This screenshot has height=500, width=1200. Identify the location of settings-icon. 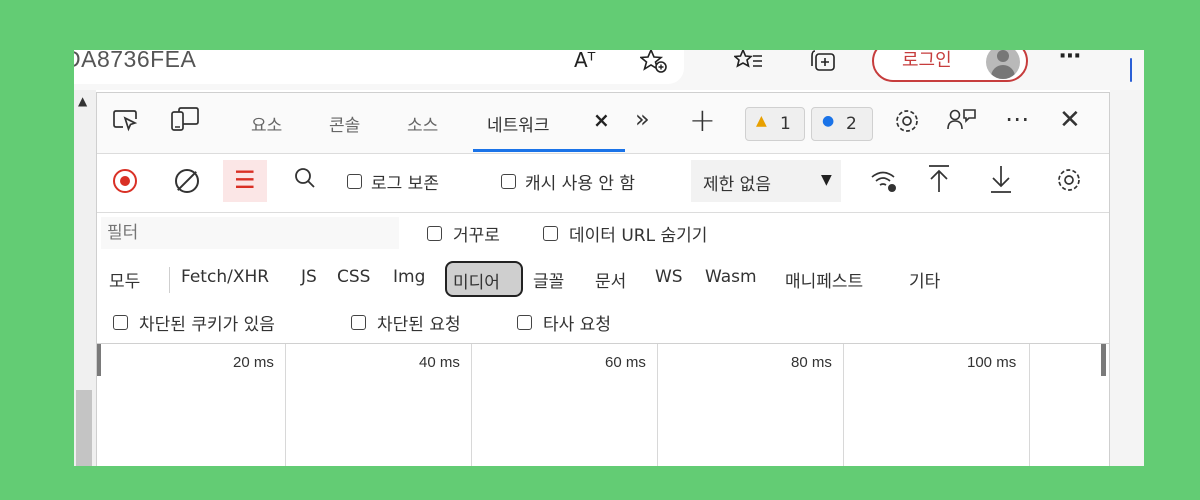
(907, 124).